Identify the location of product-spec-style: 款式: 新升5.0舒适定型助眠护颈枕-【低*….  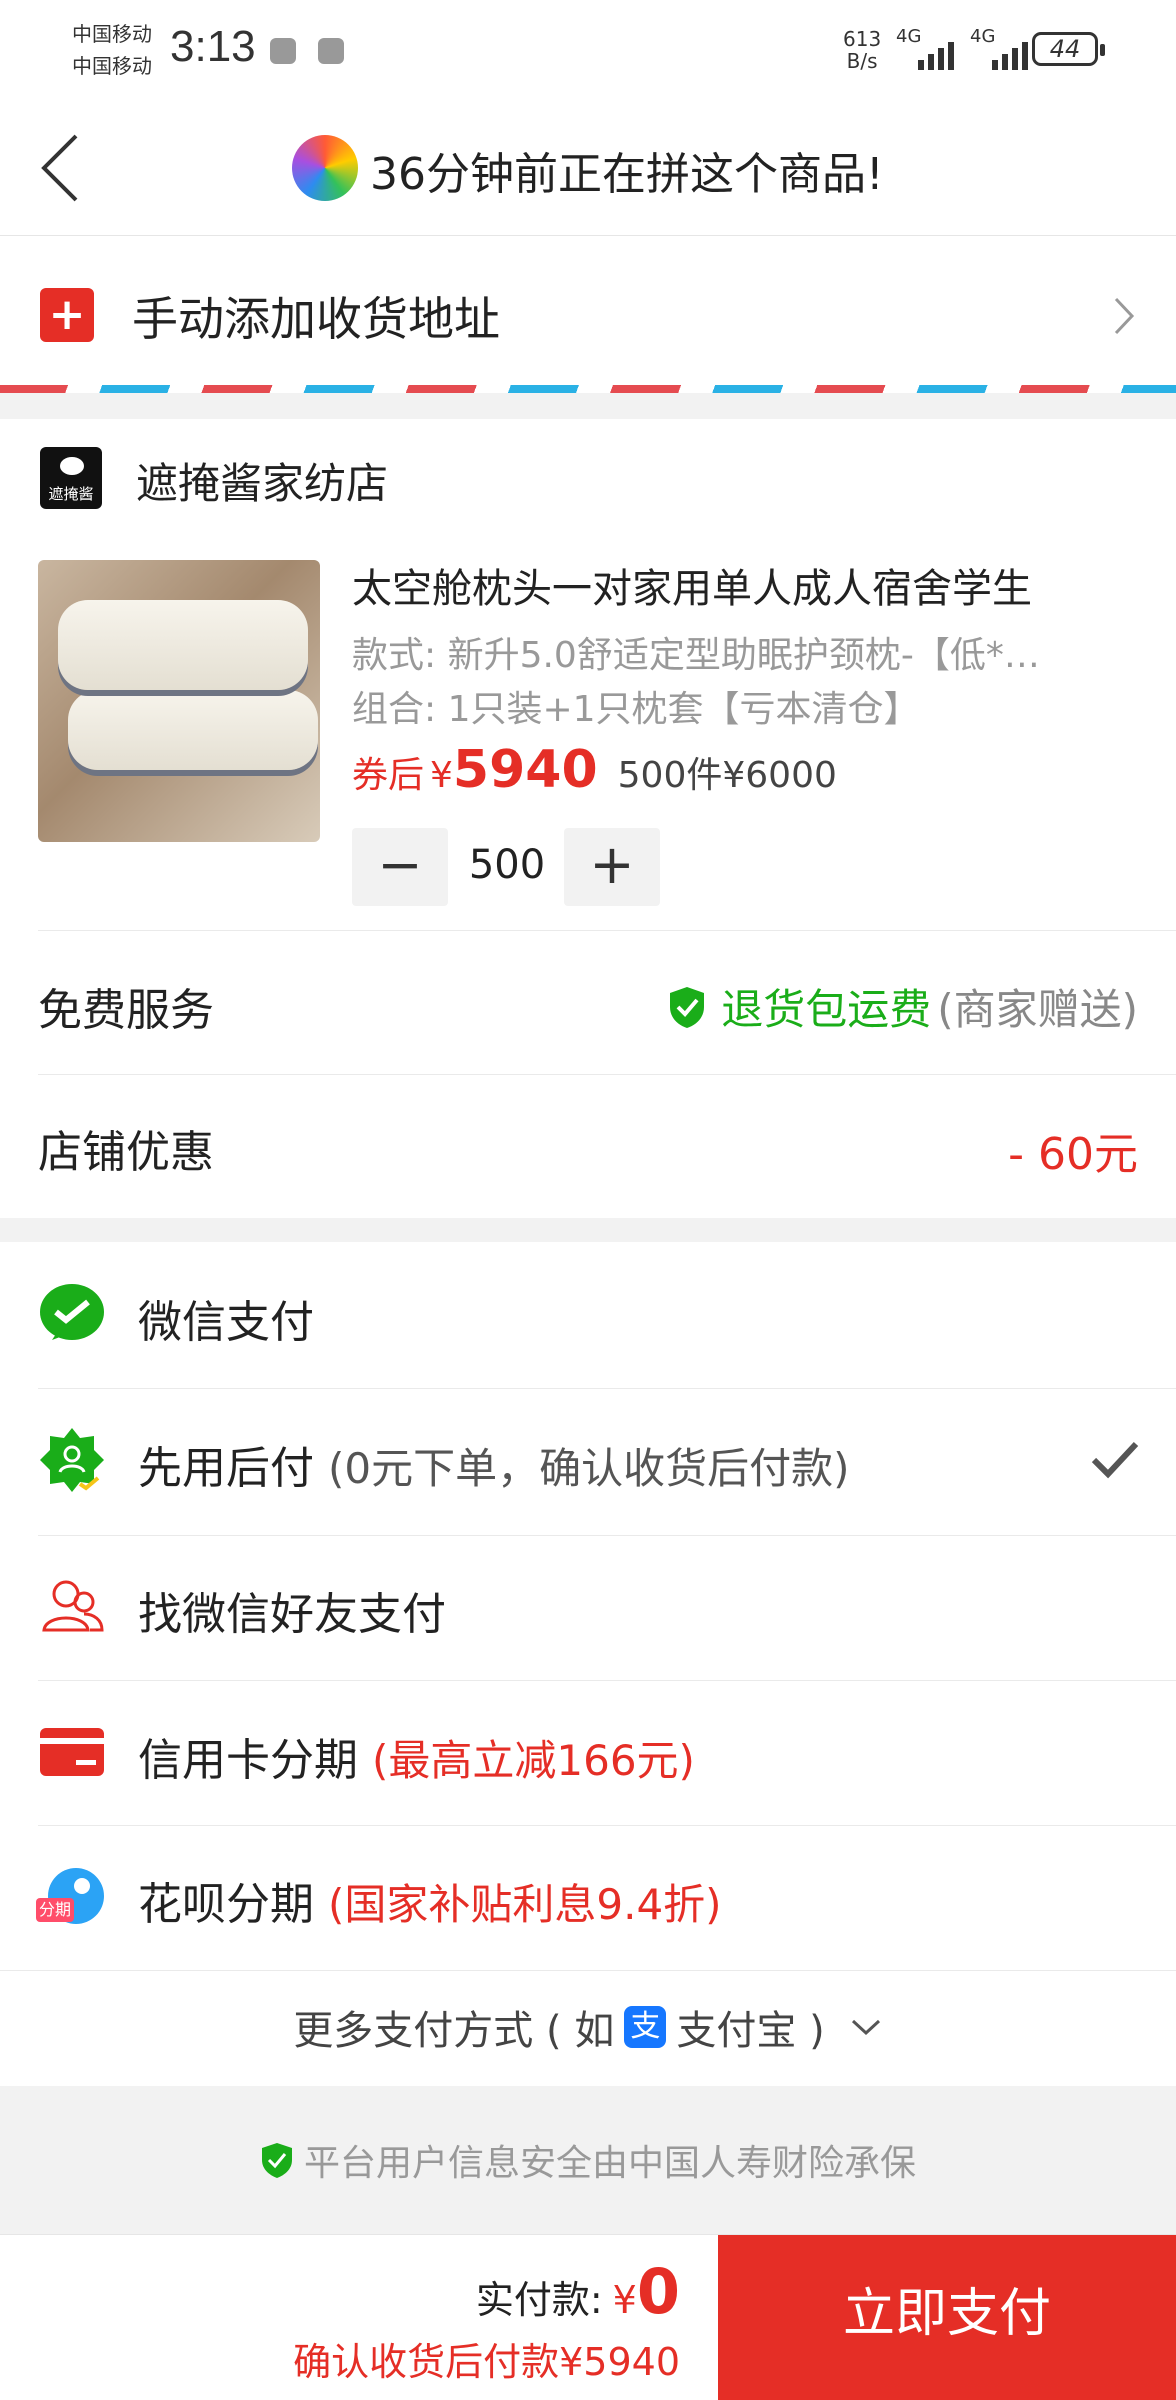
(696, 652).